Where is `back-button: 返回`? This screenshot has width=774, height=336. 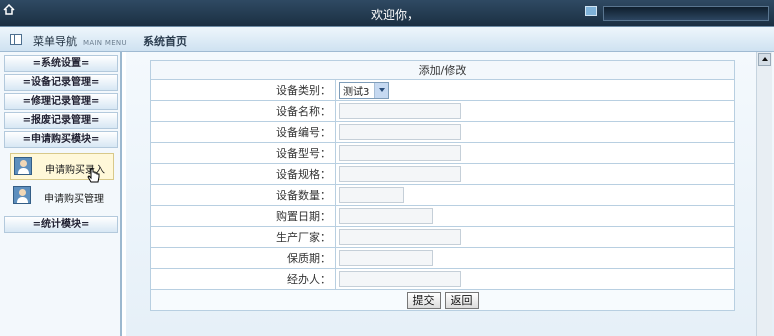 back-button: 返回 is located at coordinates (461, 300).